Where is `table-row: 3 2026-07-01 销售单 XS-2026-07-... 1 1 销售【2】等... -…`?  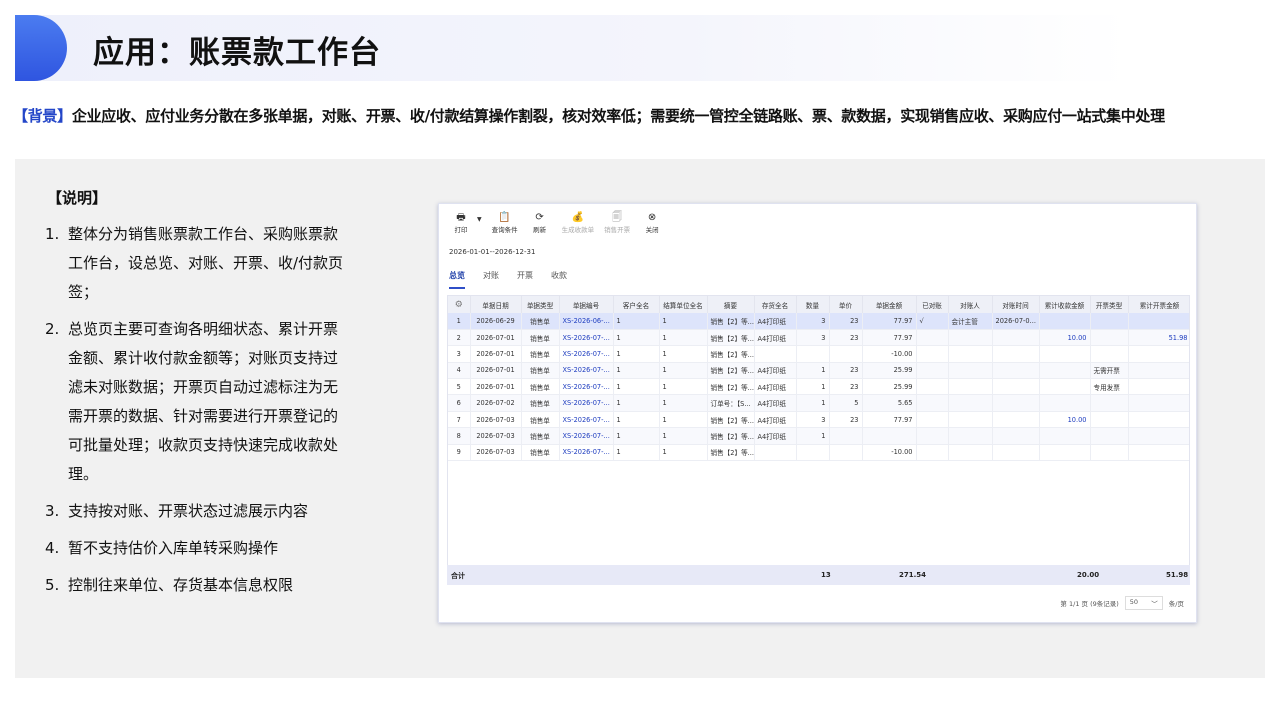
table-row: 3 2026-07-01 销售单 XS-2026-07-... 1 1 销售【2】等... -… is located at coordinates (818, 354).